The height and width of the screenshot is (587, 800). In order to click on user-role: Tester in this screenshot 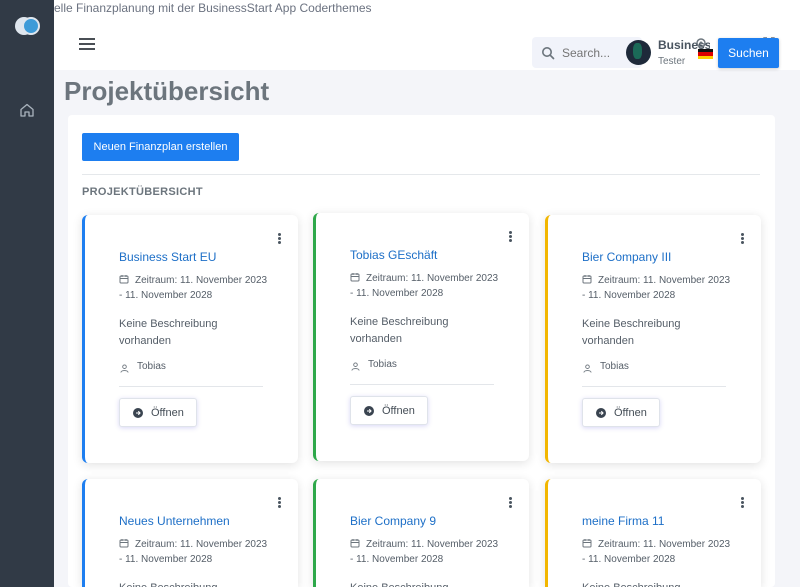, I will do `click(672, 61)`.